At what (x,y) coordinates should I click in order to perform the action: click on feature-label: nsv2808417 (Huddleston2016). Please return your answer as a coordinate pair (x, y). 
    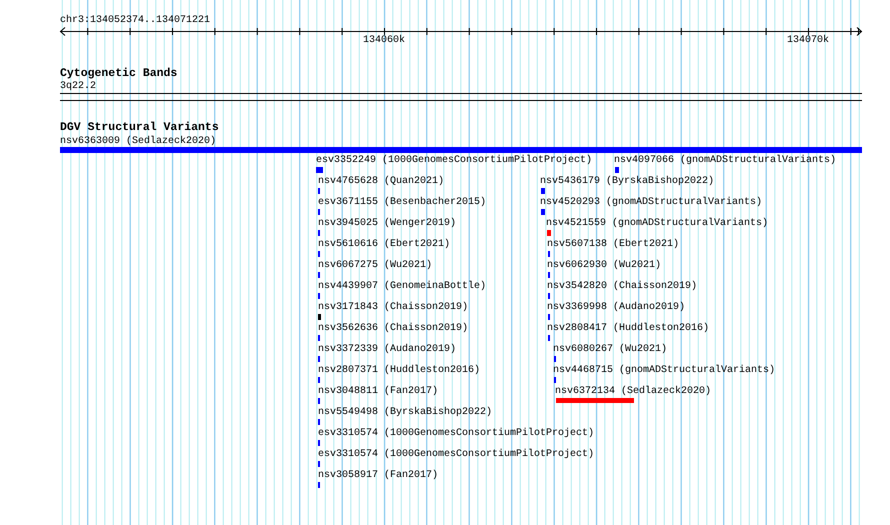
    Looking at the image, I should click on (628, 329).